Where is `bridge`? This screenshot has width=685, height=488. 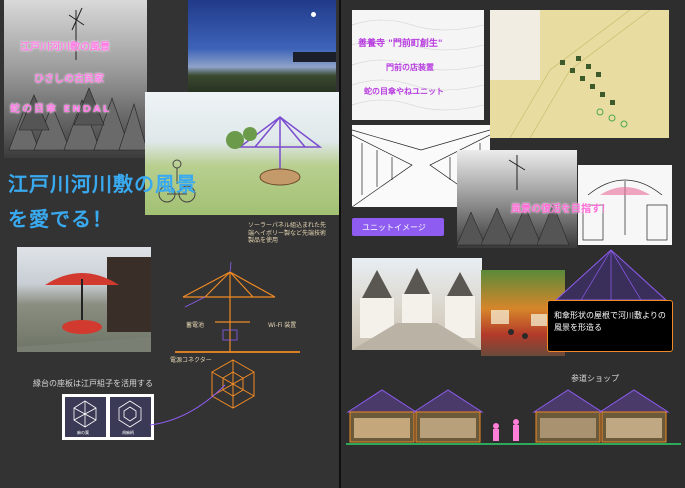 bridge is located at coordinates (314, 57).